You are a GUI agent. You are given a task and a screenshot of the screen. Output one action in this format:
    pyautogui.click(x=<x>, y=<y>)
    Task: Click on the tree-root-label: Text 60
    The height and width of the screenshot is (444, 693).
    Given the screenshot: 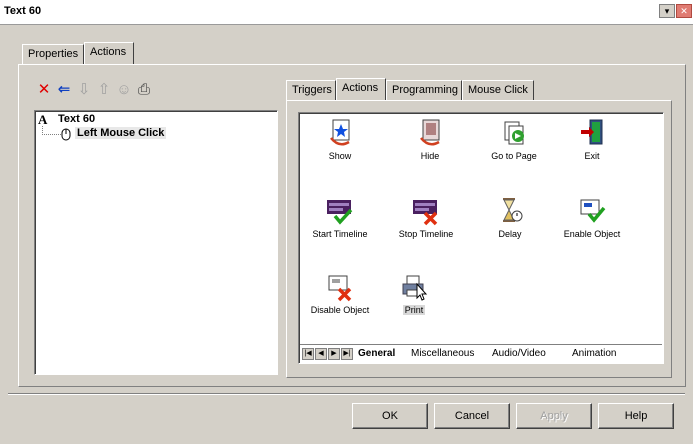 What is the action you would take?
    pyautogui.click(x=76, y=119)
    